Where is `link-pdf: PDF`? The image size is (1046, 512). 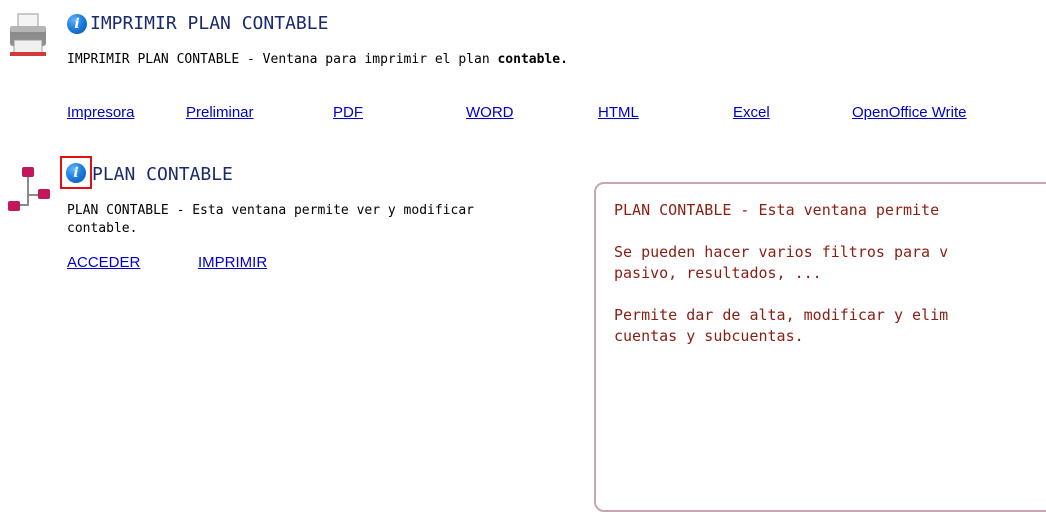 link-pdf: PDF is located at coordinates (348, 112).